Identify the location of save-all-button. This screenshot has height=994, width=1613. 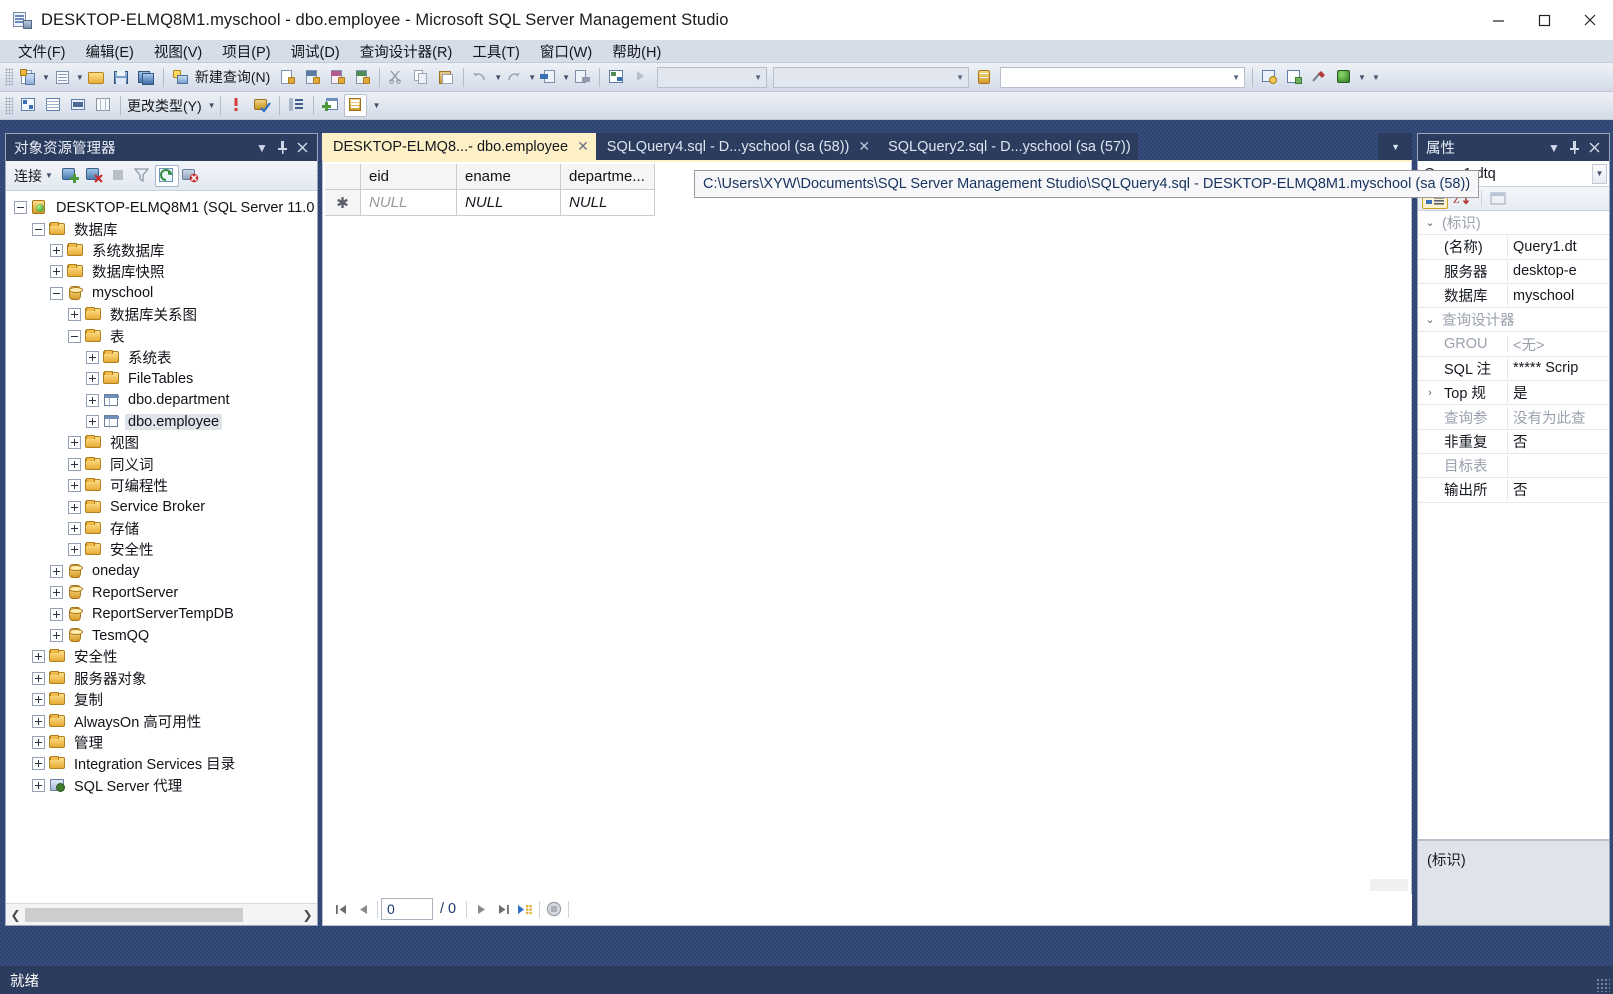
(146, 77).